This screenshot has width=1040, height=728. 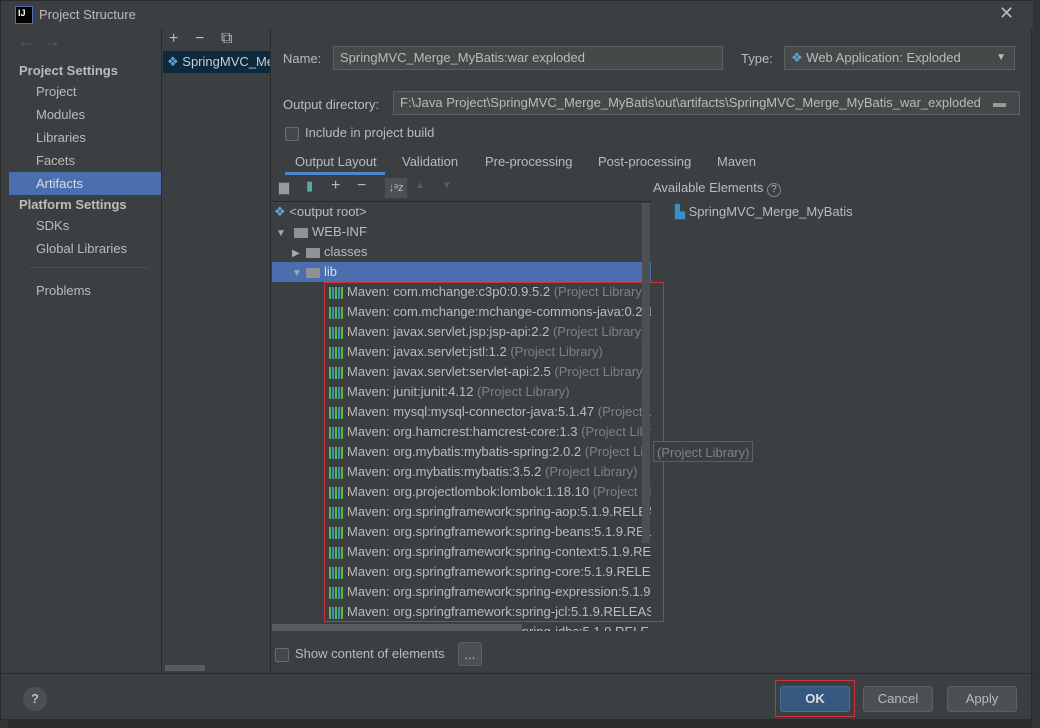 I want to click on sidebar-item-artifacts: Artifacts, so click(x=85, y=183).